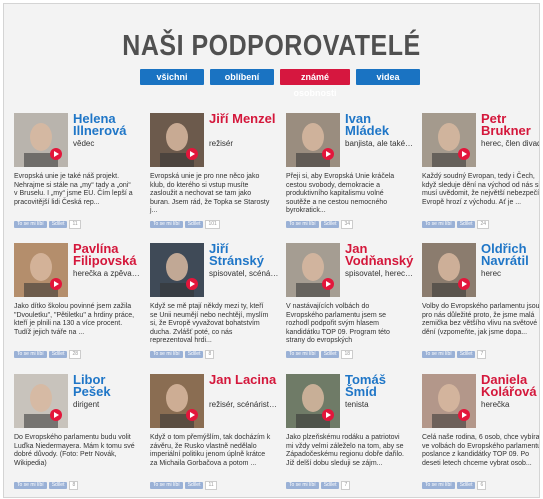  Describe the element at coordinates (221, 143) in the screenshot. I see `supporter-role: režisér` at that location.